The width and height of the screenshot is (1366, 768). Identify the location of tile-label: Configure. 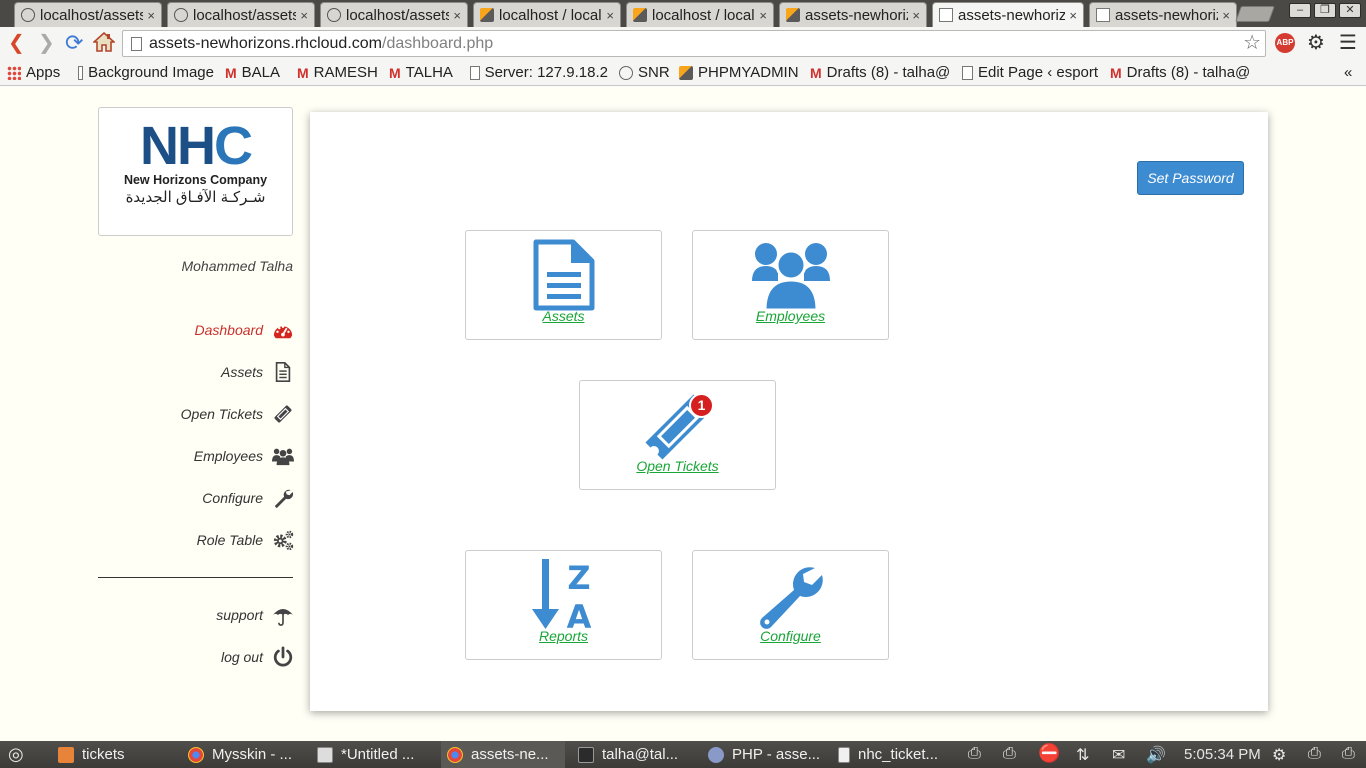
(790, 636).